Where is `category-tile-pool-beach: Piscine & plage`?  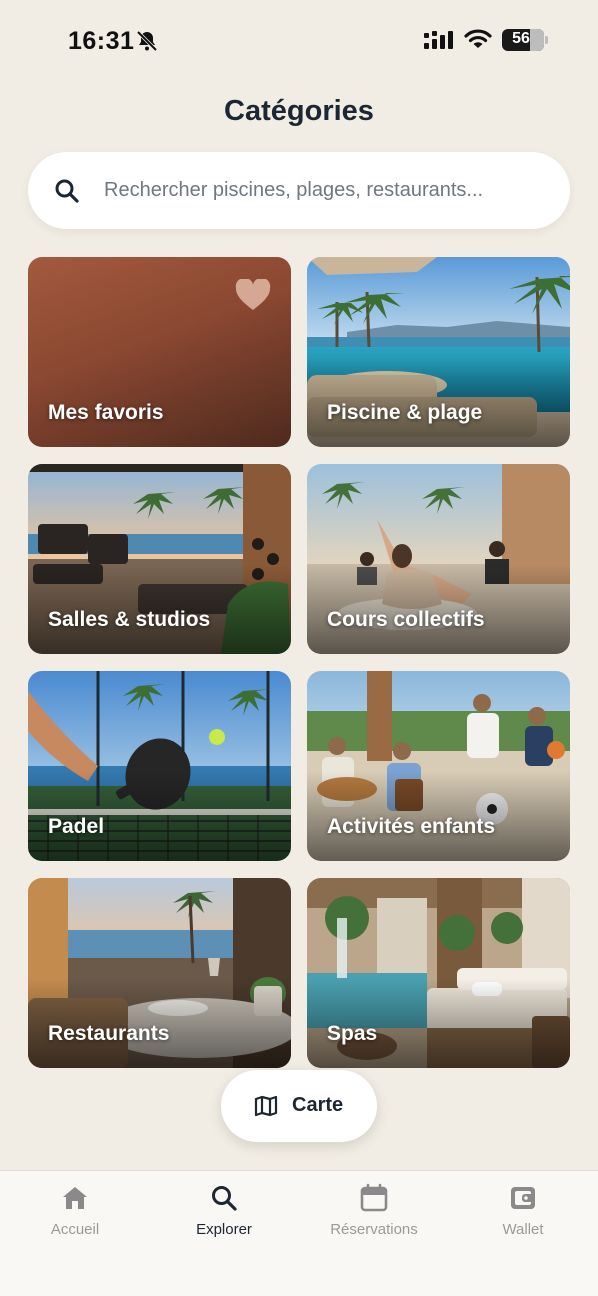 category-tile-pool-beach: Piscine & plage is located at coordinates (438, 352).